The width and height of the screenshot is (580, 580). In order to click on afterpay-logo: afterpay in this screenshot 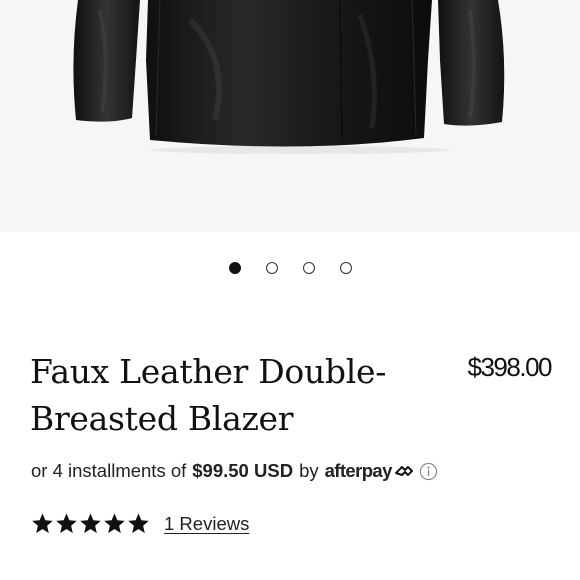, I will do `click(369, 471)`.